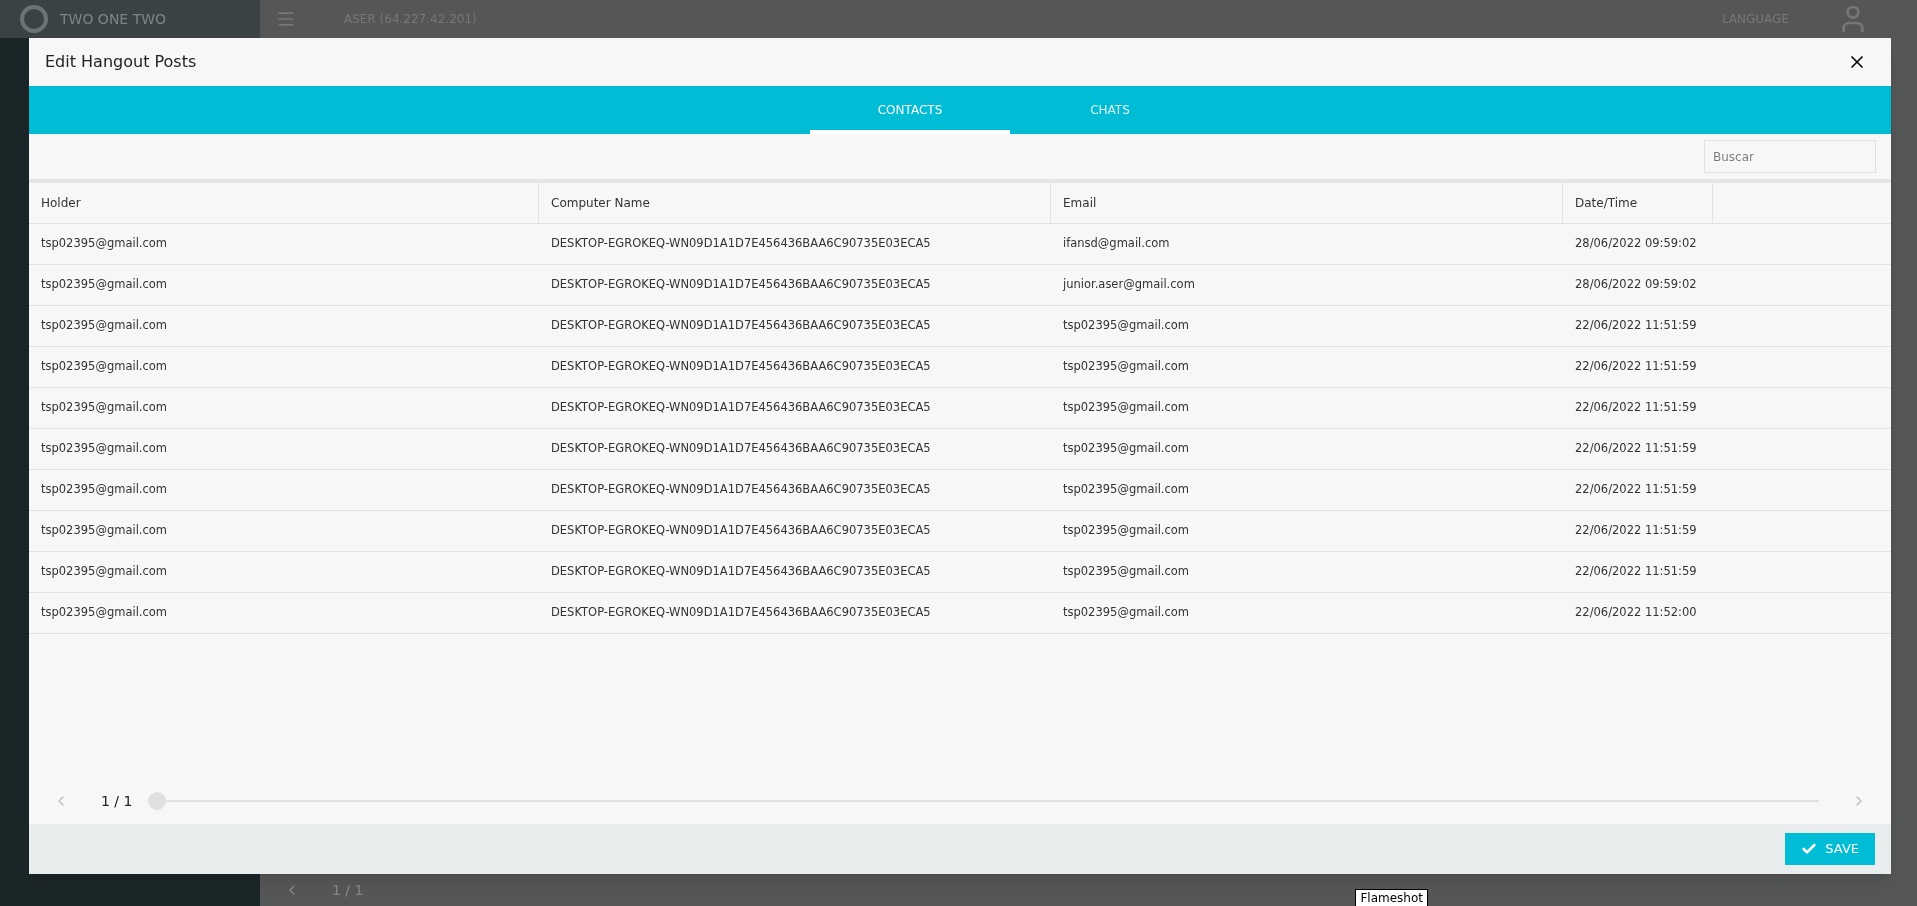  Describe the element at coordinates (121, 62) in the screenshot. I see `dialog-title: Edit Hangout Posts` at that location.